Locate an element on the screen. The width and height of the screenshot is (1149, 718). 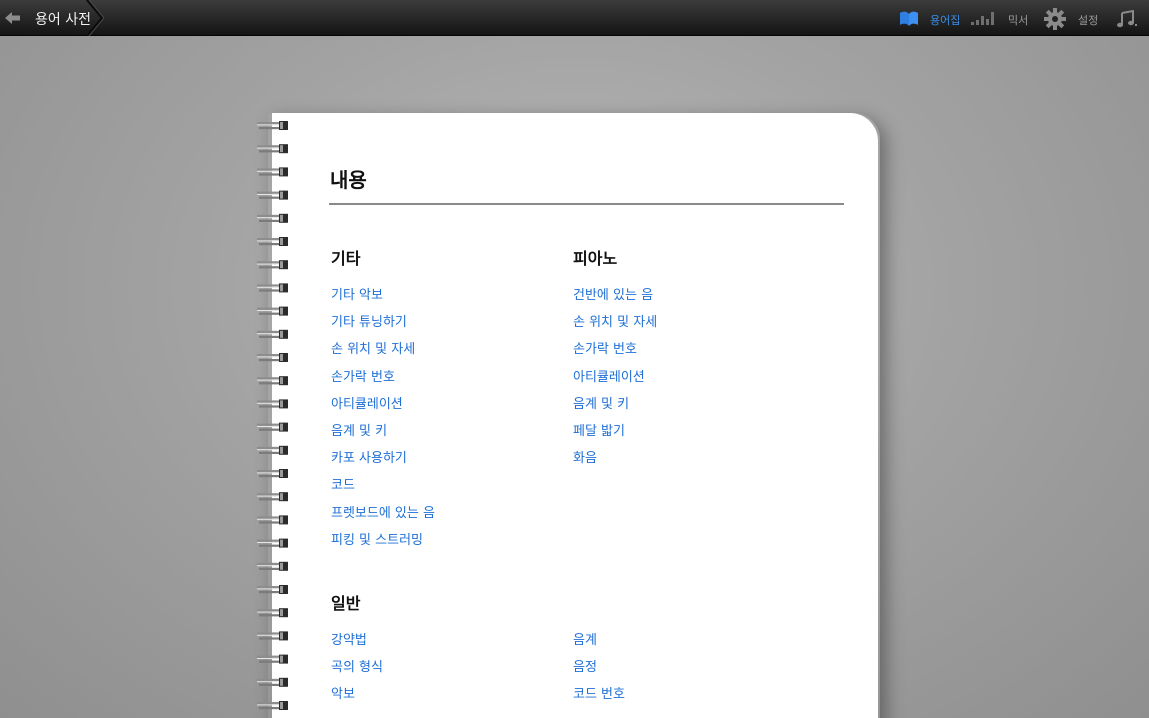
breadcrumb: 용어 사전 is located at coordinates (52, 18).